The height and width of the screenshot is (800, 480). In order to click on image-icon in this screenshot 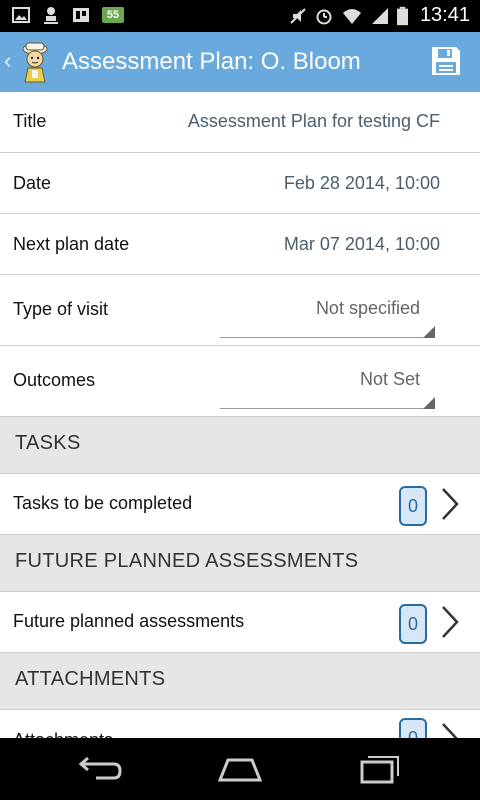, I will do `click(21, 15)`.